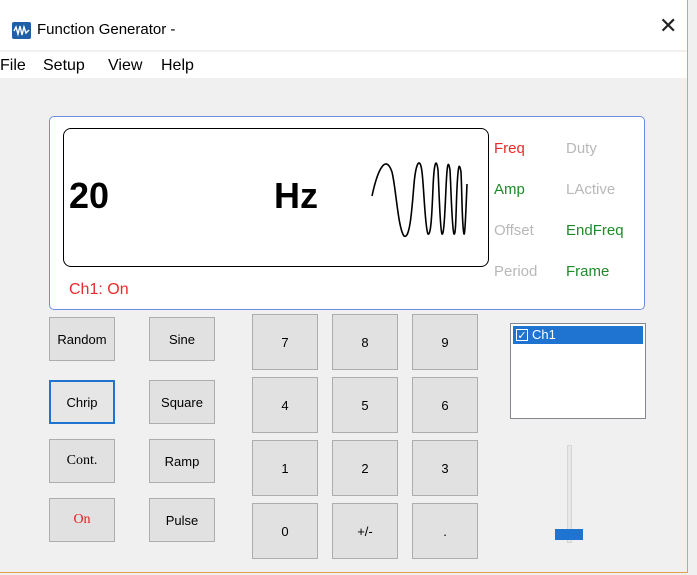 The width and height of the screenshot is (697, 575). Describe the element at coordinates (581, 148) in the screenshot. I see `param-duty: Duty` at that location.